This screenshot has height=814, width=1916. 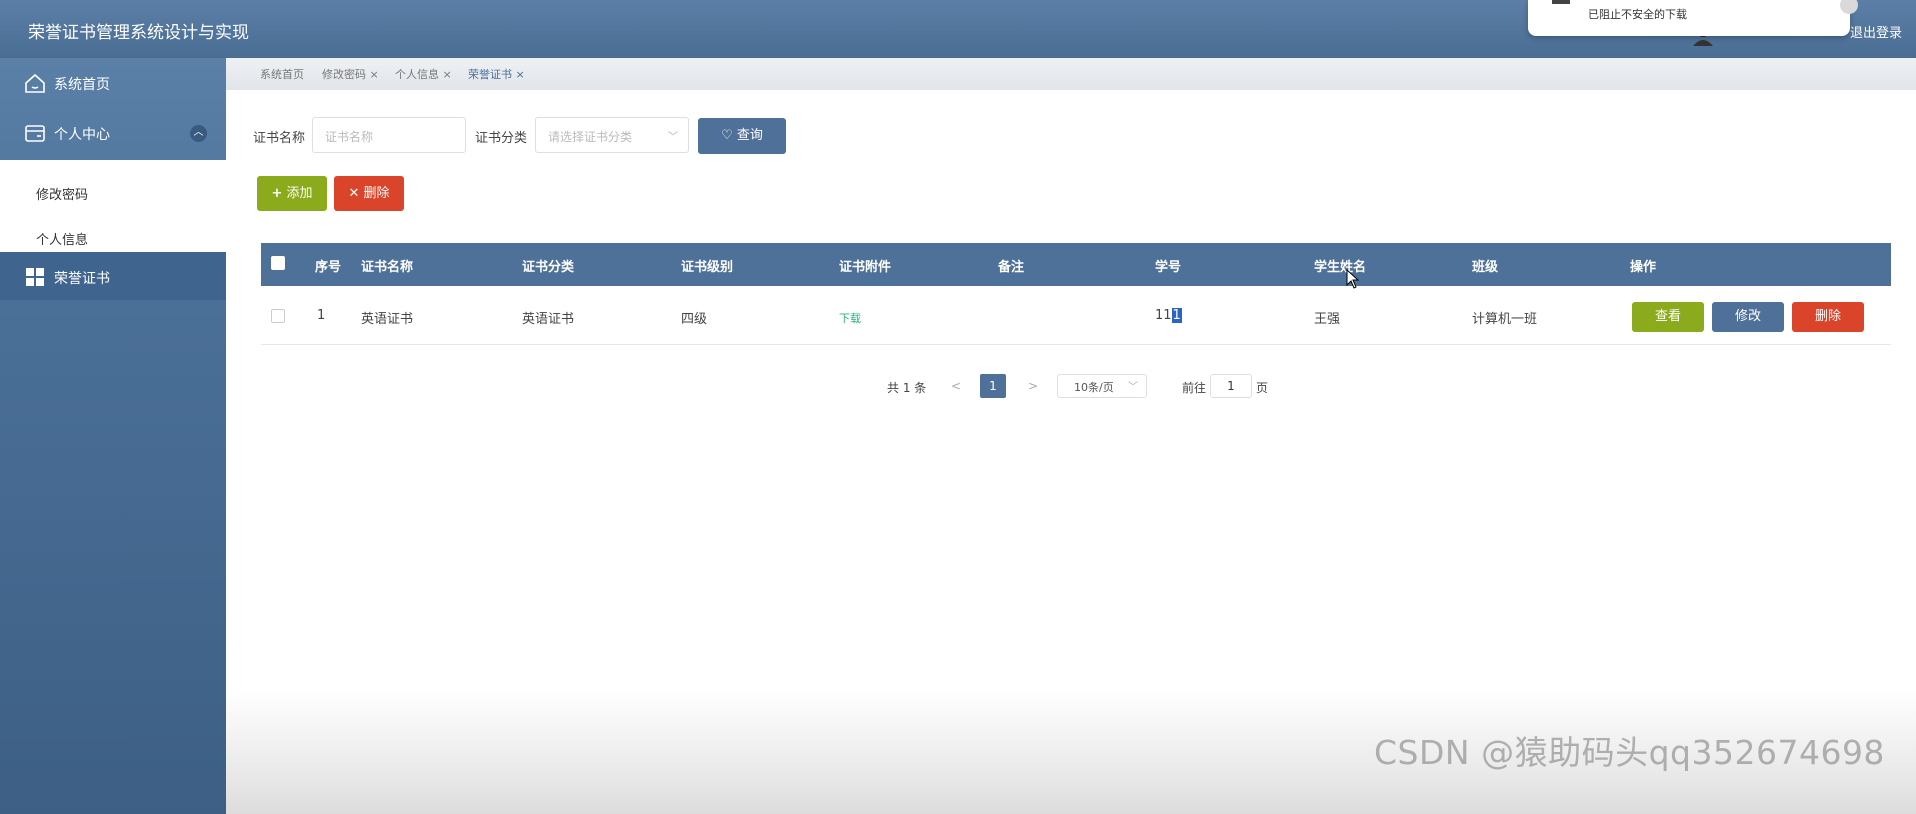 What do you see at coordinates (282, 74) in the screenshot?
I see `tab-home: 系统首页` at bounding box center [282, 74].